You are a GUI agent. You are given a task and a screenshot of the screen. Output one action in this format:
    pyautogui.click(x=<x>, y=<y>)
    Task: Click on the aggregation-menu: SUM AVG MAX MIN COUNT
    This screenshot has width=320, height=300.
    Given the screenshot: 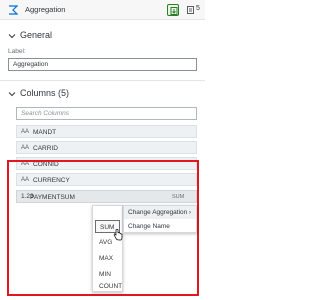 What is the action you would take?
    pyautogui.click(x=107, y=248)
    